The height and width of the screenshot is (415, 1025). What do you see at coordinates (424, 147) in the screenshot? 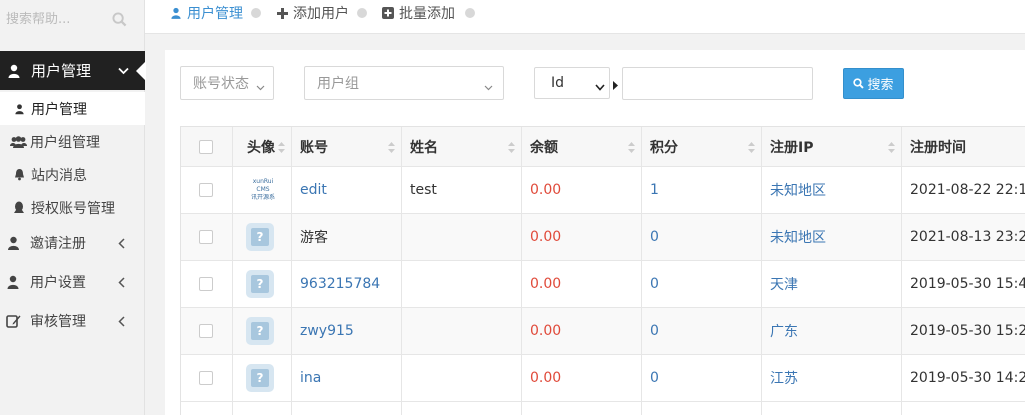
I see `header-label: 姓名` at bounding box center [424, 147].